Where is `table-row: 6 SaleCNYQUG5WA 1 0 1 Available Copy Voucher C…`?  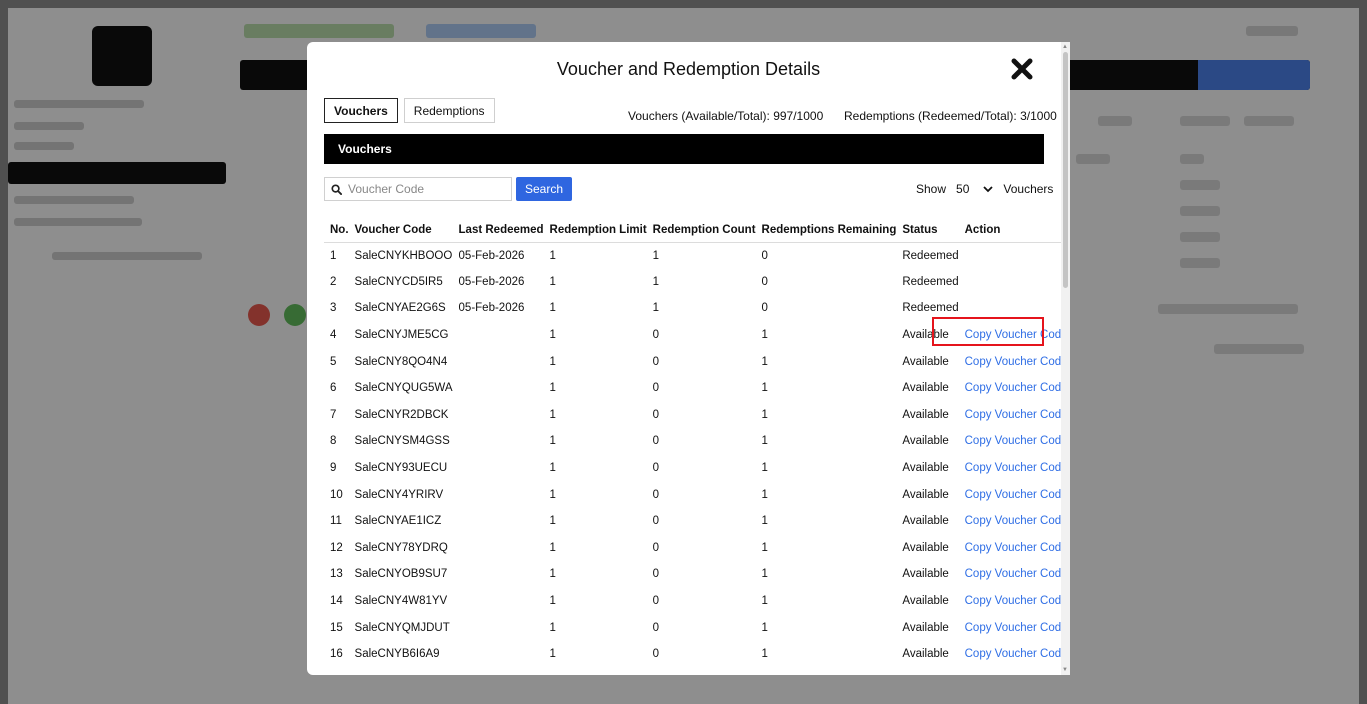 table-row: 6 SaleCNYQUG5WA 1 0 1 Available Copy Voucher C… is located at coordinates (696, 388).